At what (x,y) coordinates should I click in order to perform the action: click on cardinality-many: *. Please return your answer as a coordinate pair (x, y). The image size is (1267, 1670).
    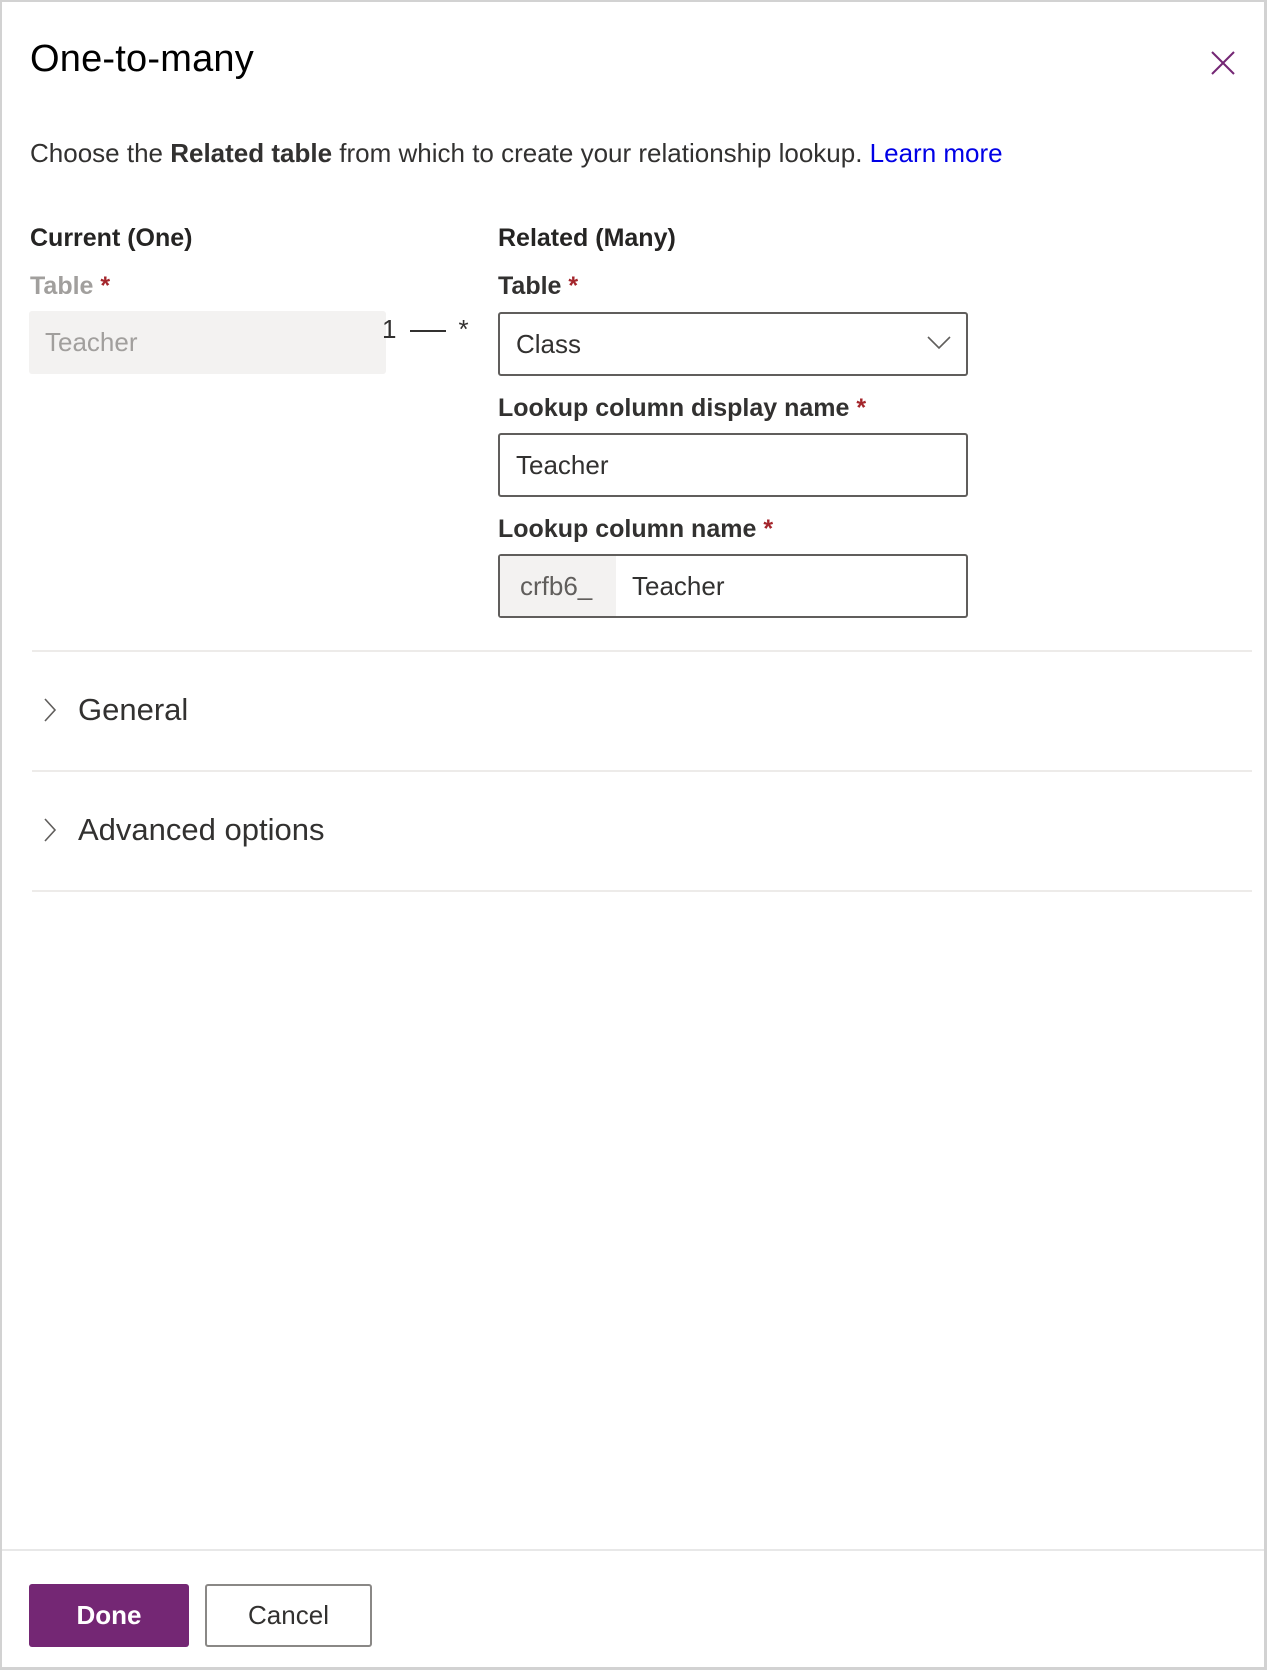
    Looking at the image, I should click on (463, 329).